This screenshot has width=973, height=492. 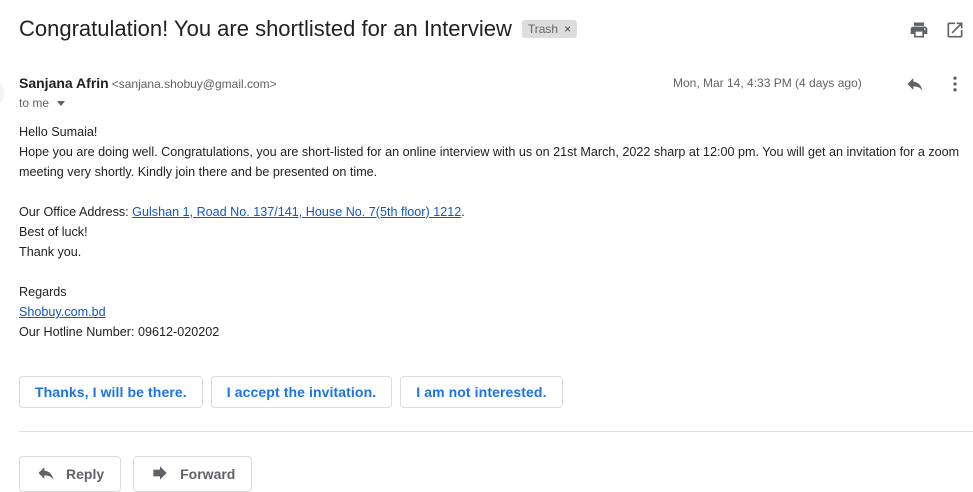 What do you see at coordinates (111, 392) in the screenshot?
I see `smart-reply-button: Thanks, I will be there.` at bounding box center [111, 392].